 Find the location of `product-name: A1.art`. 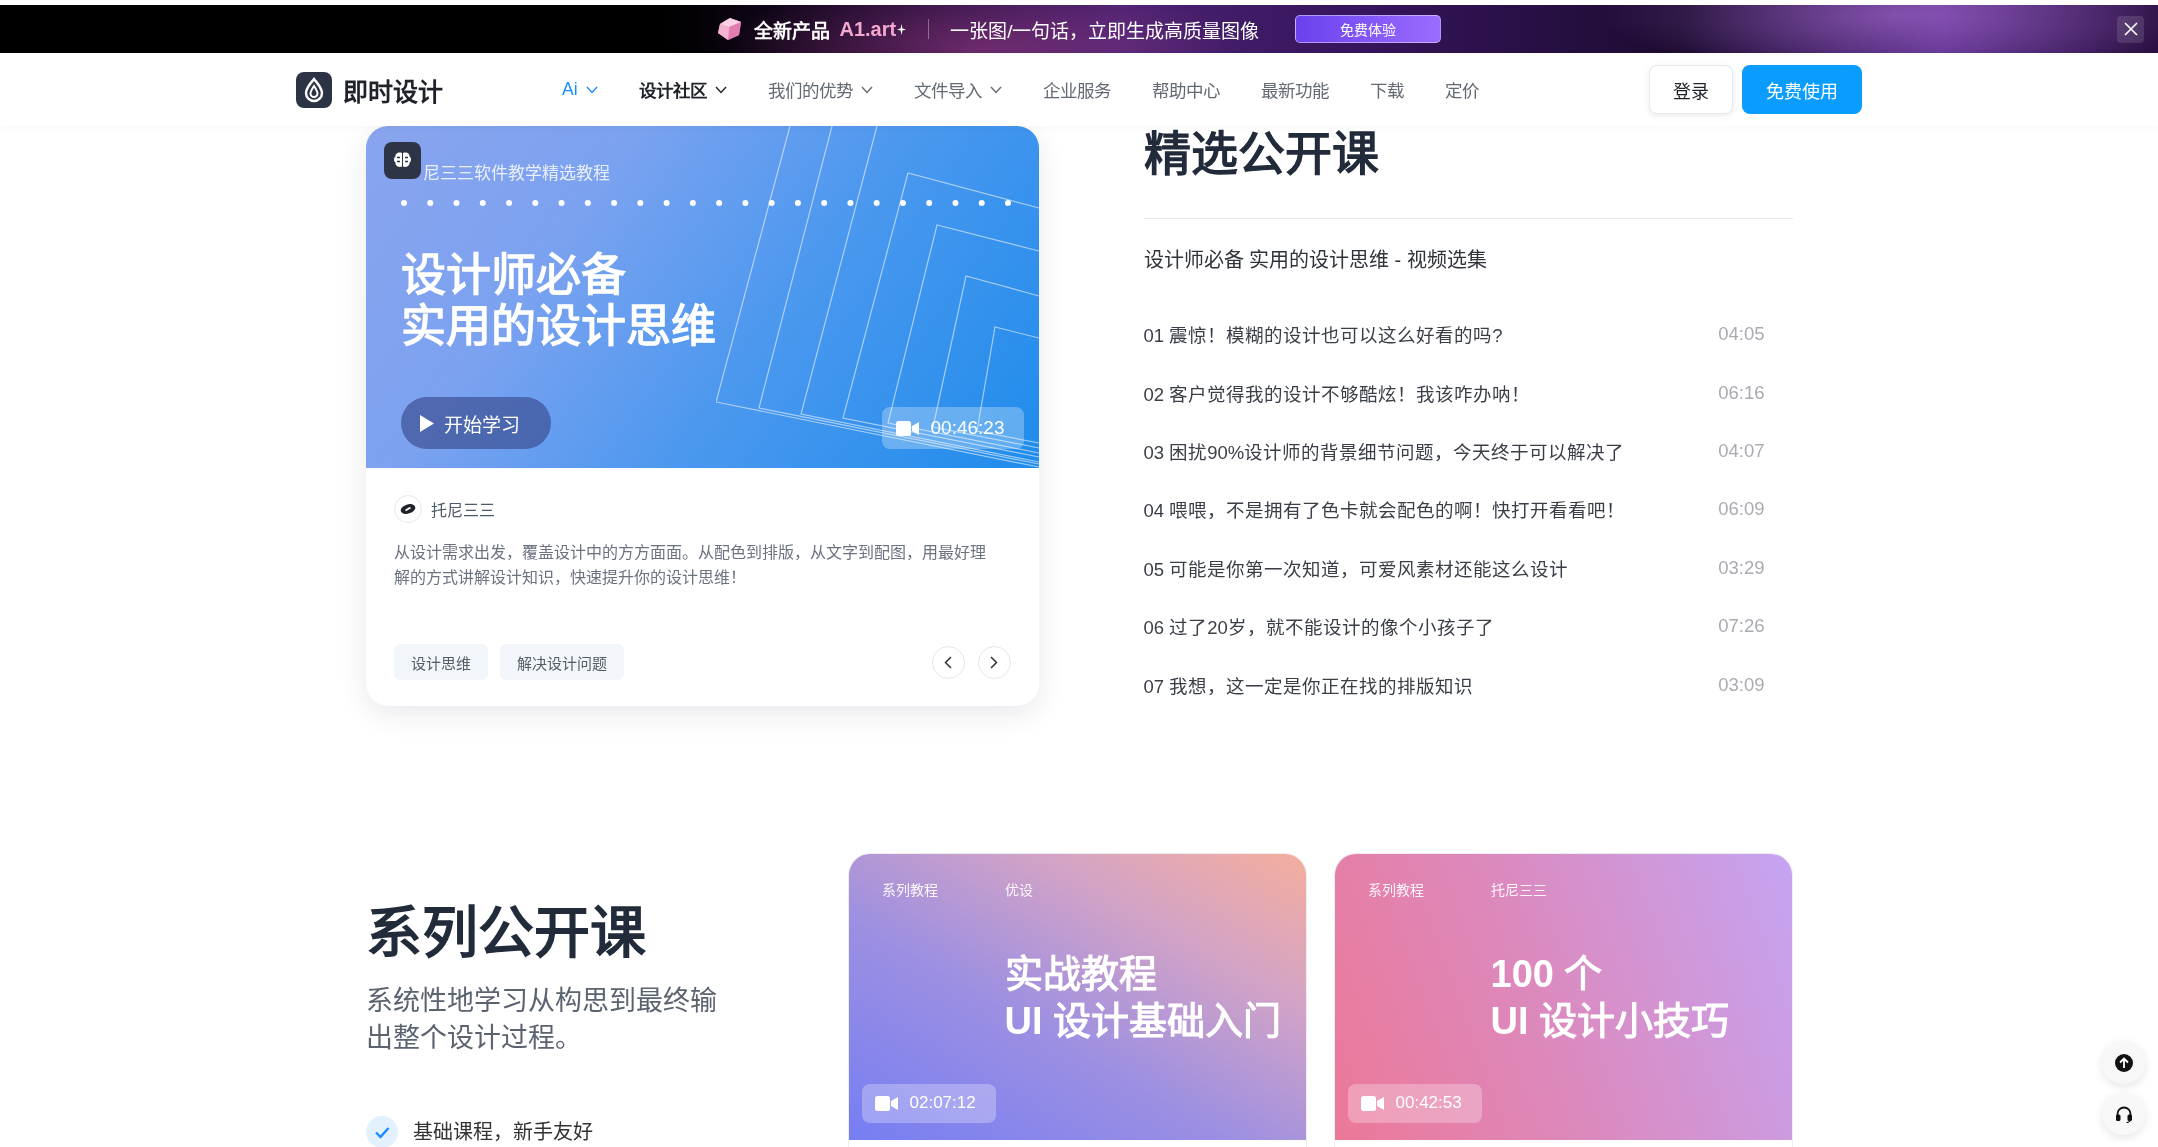

product-name: A1.art is located at coordinates (868, 29).